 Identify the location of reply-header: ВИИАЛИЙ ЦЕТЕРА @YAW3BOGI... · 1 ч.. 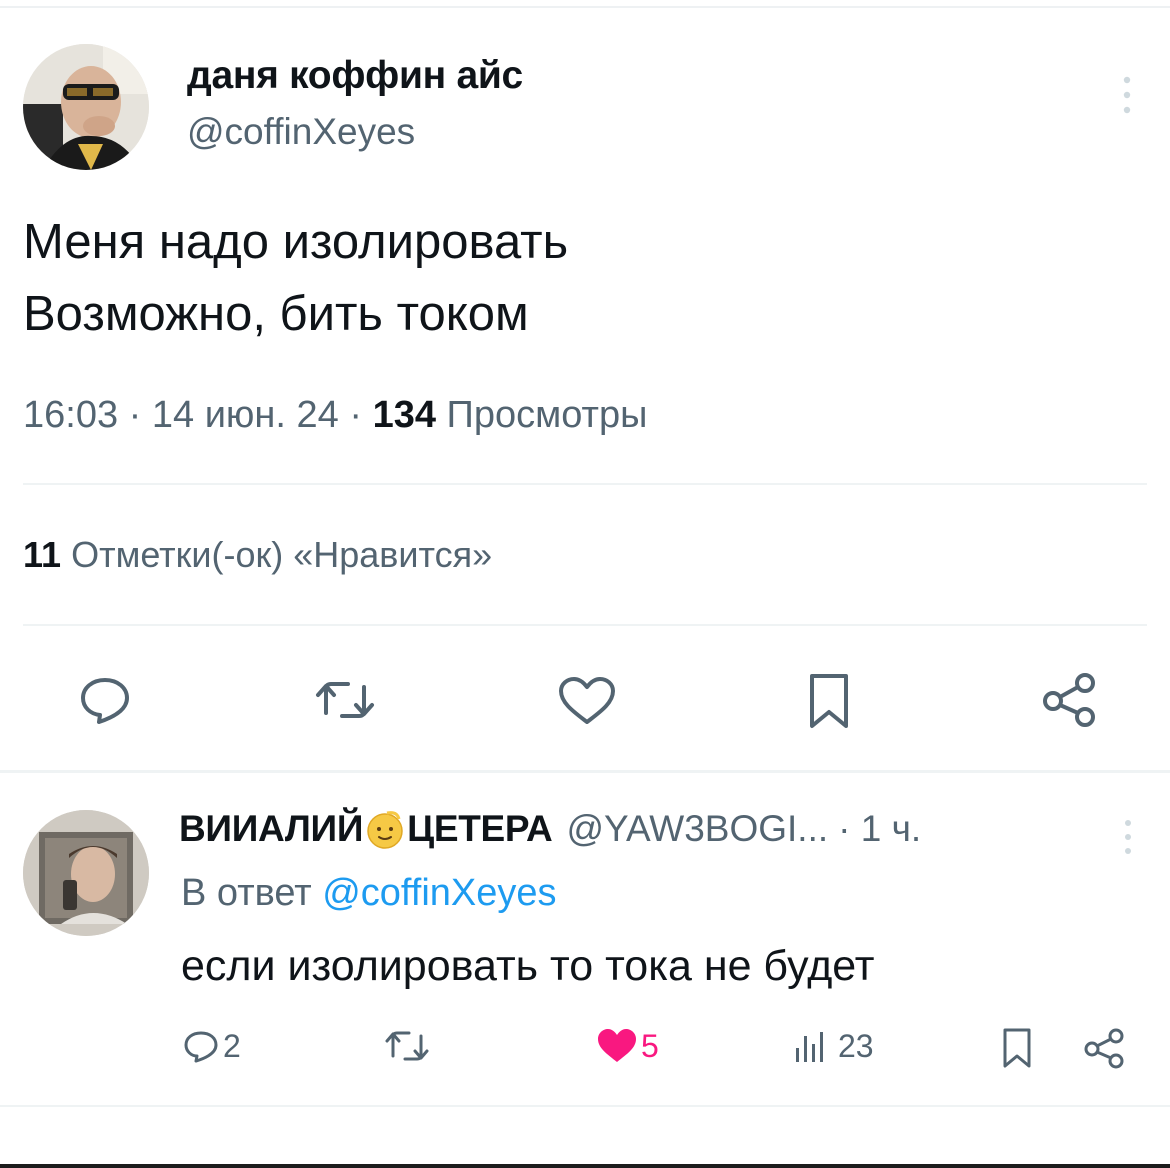
(550, 829).